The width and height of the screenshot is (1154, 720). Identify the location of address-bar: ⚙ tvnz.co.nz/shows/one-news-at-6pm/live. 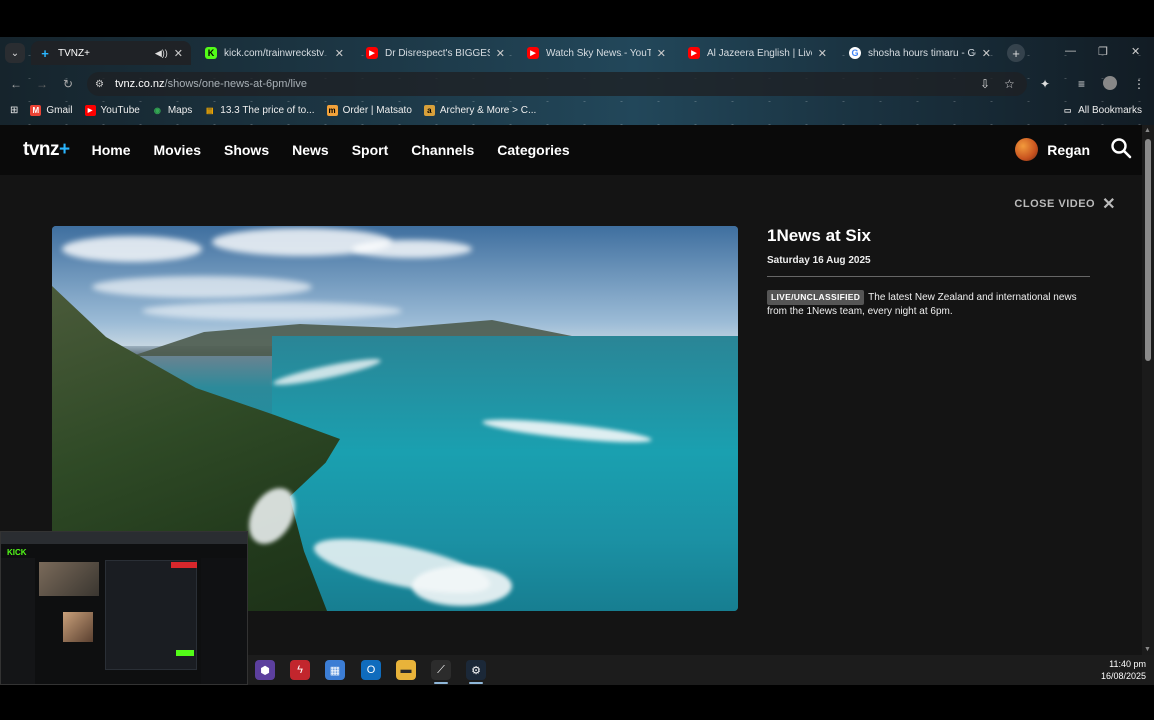
(557, 84).